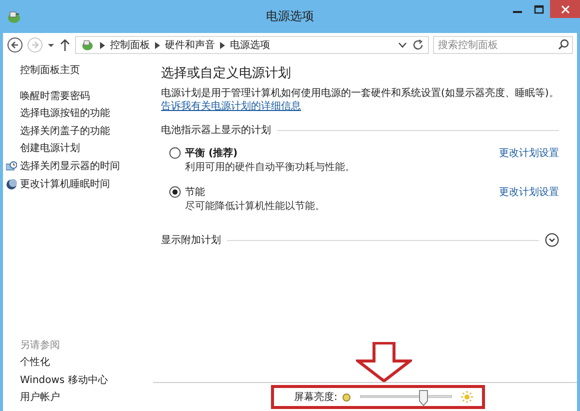 The height and width of the screenshot is (411, 580). What do you see at coordinates (423, 398) in the screenshot?
I see `slider-thumb` at bounding box center [423, 398].